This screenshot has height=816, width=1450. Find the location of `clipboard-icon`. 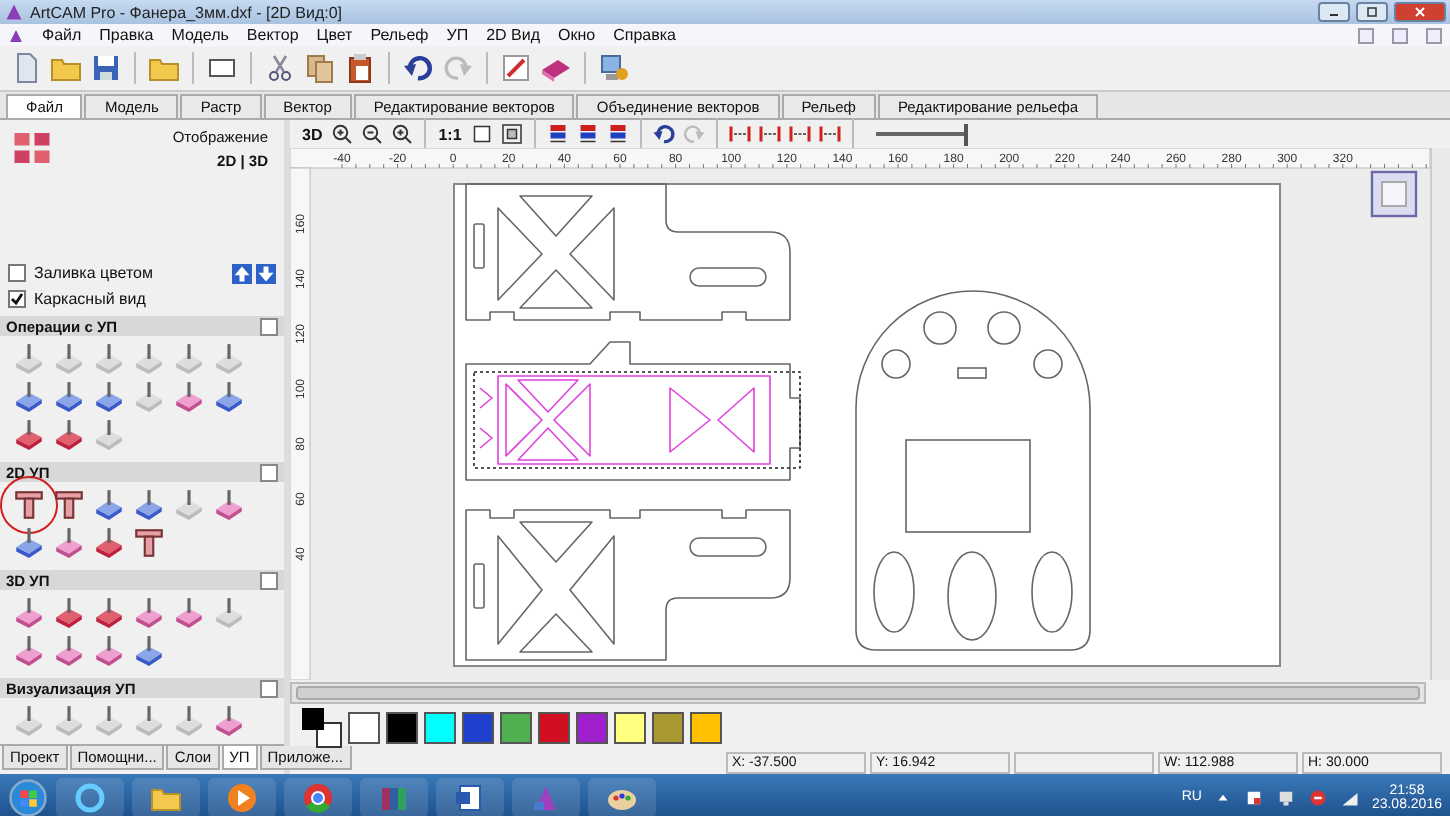

clipboard-icon is located at coordinates (360, 68).